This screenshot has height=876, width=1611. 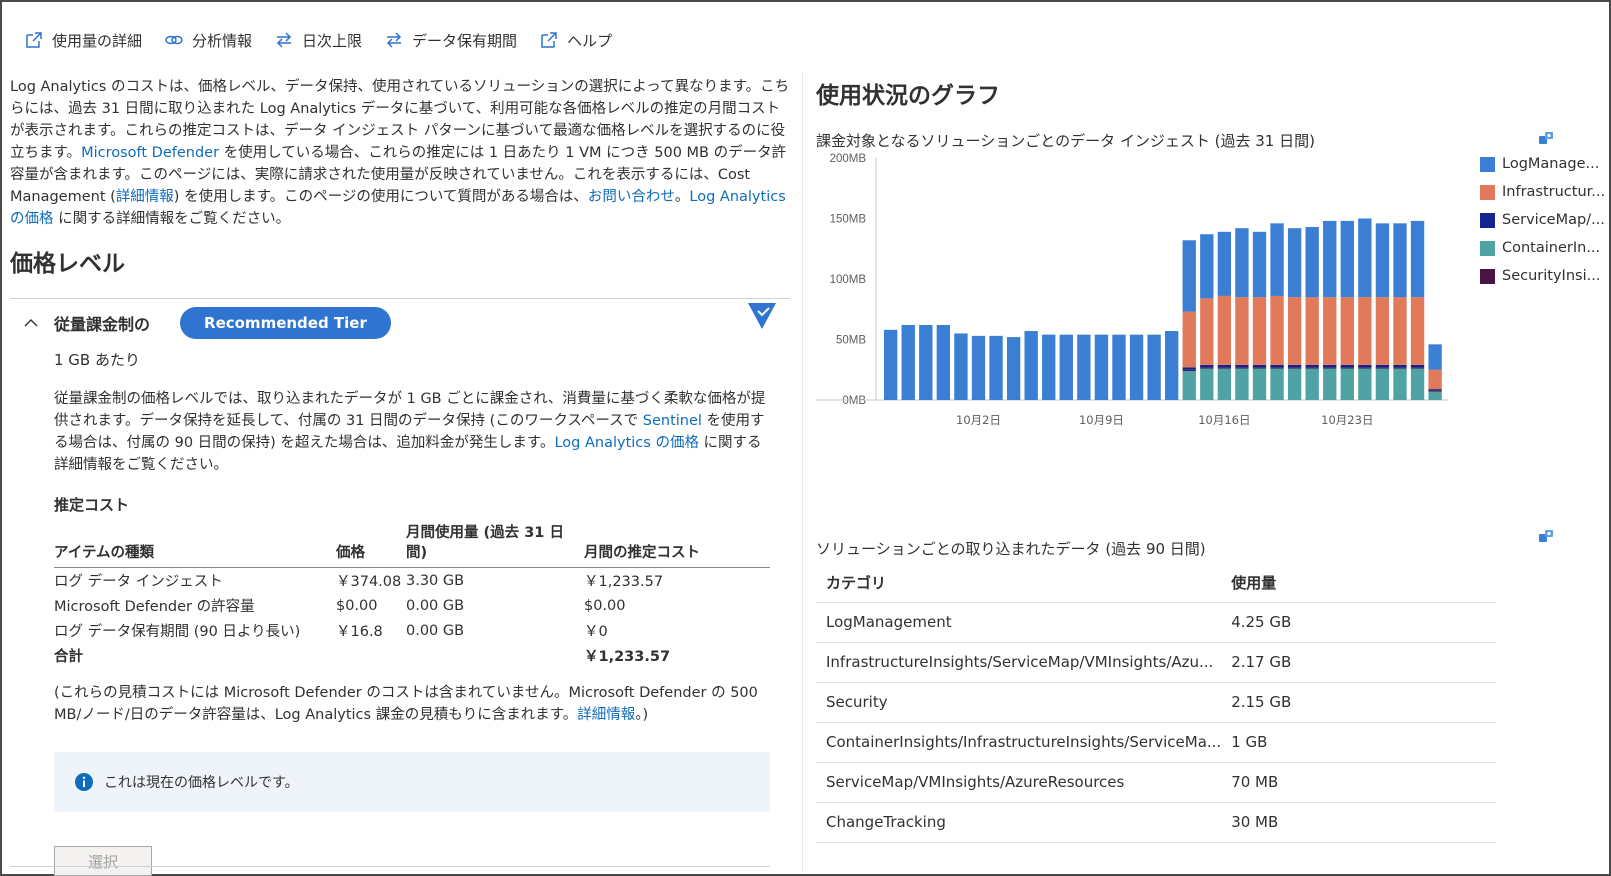 What do you see at coordinates (31, 323) in the screenshot?
I see `chevron-up-icon` at bounding box center [31, 323].